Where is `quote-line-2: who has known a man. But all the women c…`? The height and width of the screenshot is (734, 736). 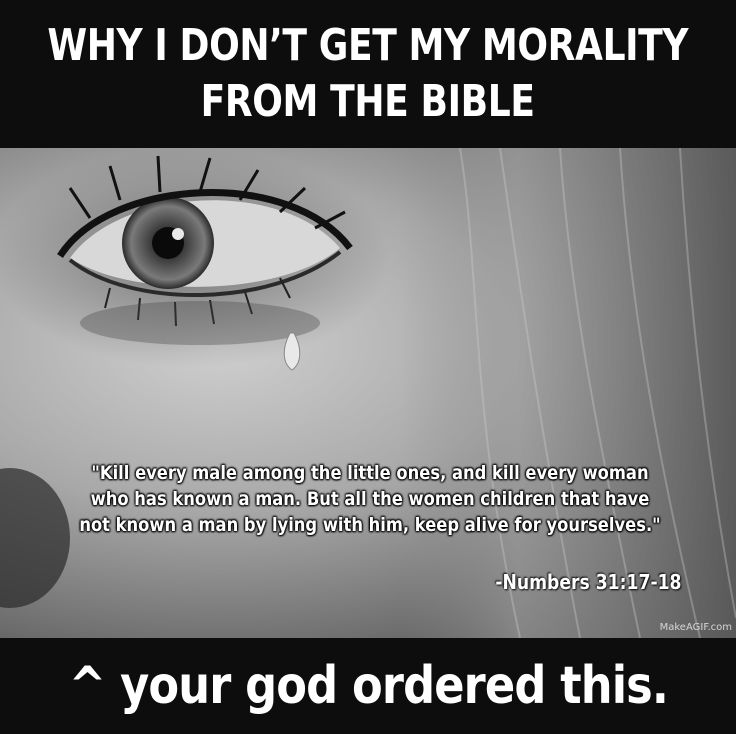
quote-line-2: who has known a man. But all the women c… is located at coordinates (370, 499).